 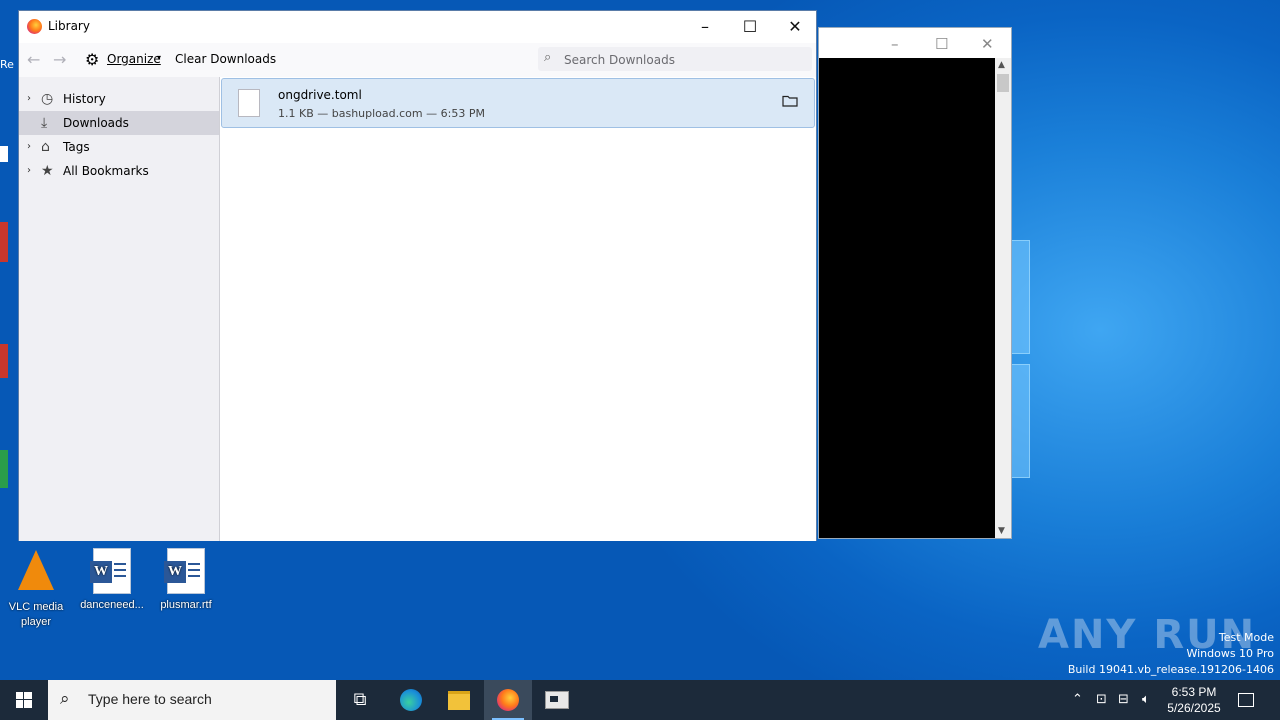 I want to click on search-field: ⌕, so click(x=675, y=59).